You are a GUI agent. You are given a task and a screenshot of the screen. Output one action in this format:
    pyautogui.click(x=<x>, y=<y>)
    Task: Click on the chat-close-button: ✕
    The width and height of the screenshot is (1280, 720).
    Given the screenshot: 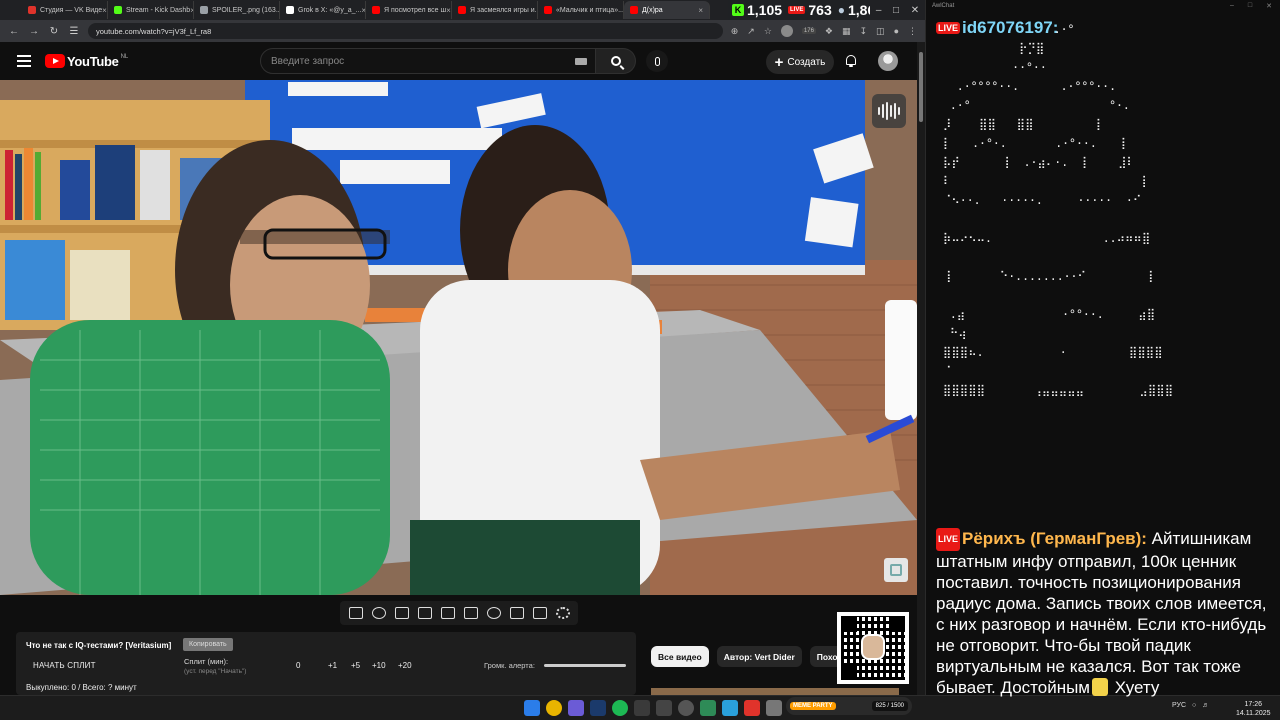 What is the action you would take?
    pyautogui.click(x=1269, y=6)
    